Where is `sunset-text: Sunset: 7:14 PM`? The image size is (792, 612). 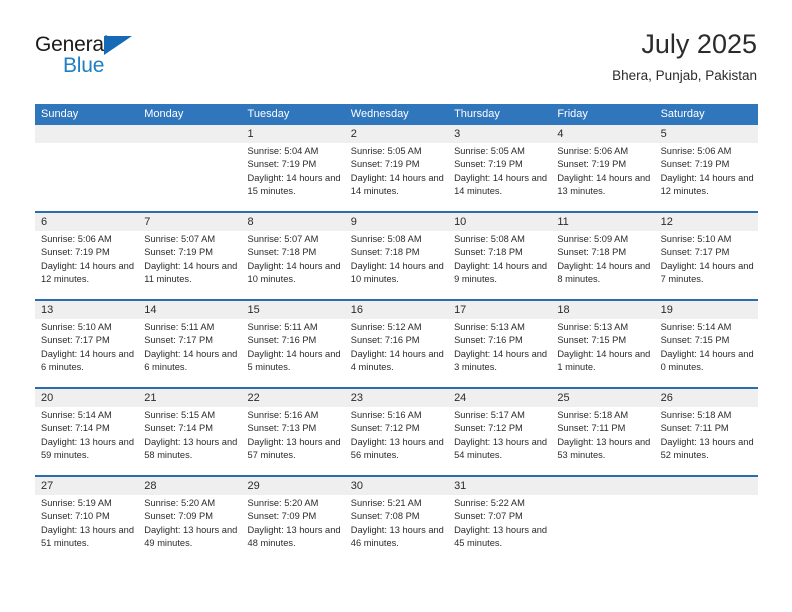 sunset-text: Sunset: 7:14 PM is located at coordinates (178, 428).